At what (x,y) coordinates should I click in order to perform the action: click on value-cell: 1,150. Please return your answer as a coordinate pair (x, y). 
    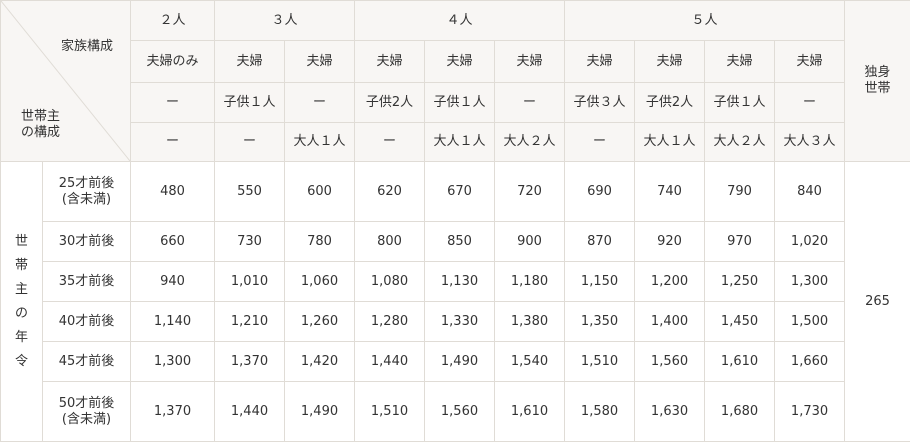
    Looking at the image, I should click on (600, 281).